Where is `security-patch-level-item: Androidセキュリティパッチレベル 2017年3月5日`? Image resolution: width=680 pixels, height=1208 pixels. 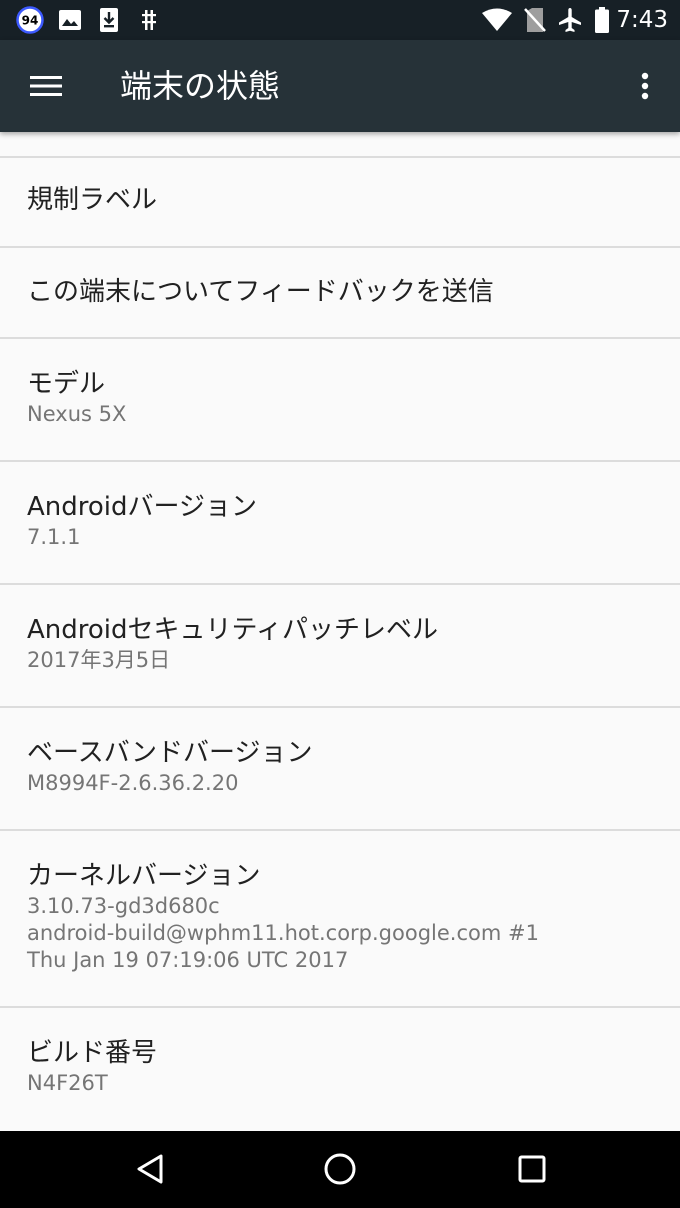 security-patch-level-item: Androidセキュリティパッチレベル 2017年3月5日 is located at coordinates (340, 646).